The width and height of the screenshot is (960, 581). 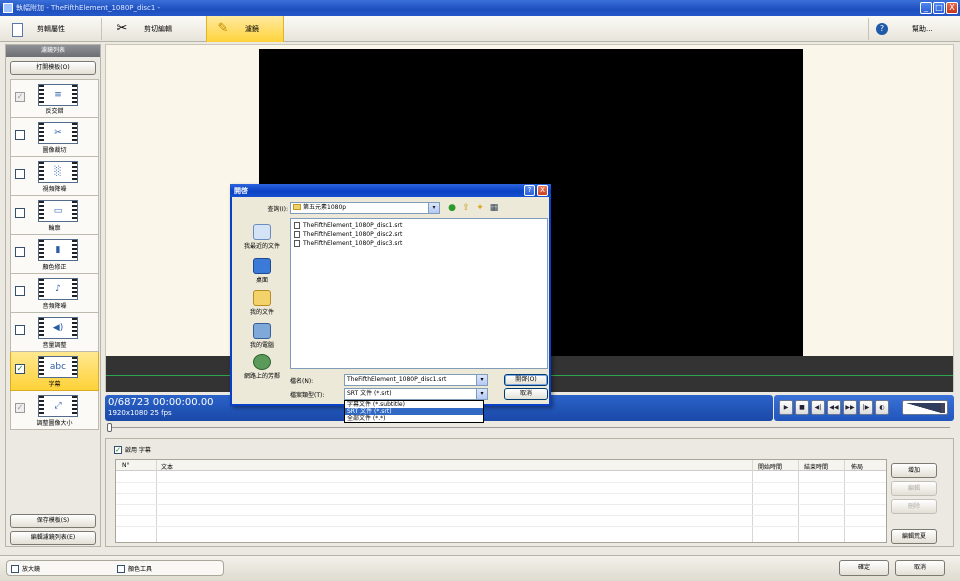 I want to click on timecode: 0/68723 00:00:00.00, so click(x=161, y=402).